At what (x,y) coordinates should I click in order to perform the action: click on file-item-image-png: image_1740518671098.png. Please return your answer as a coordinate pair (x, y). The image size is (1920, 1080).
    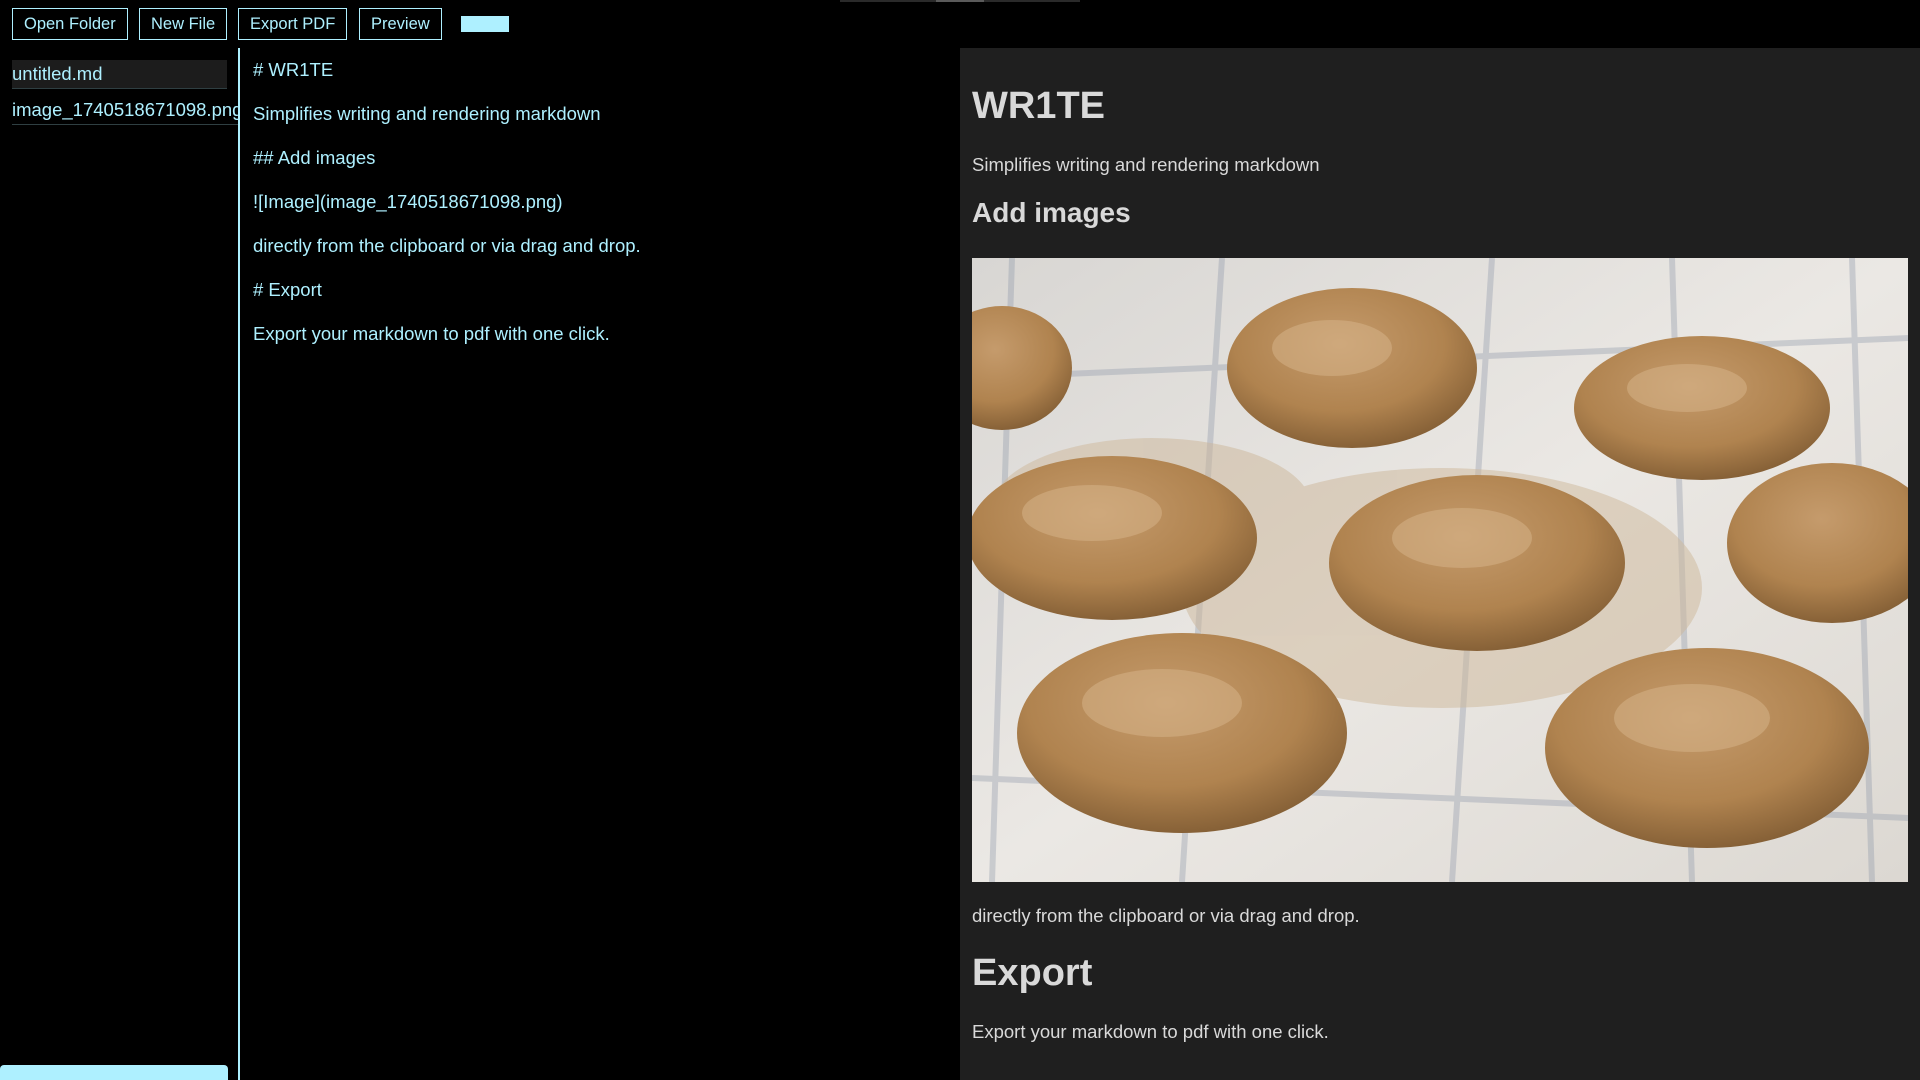
    Looking at the image, I should click on (125, 110).